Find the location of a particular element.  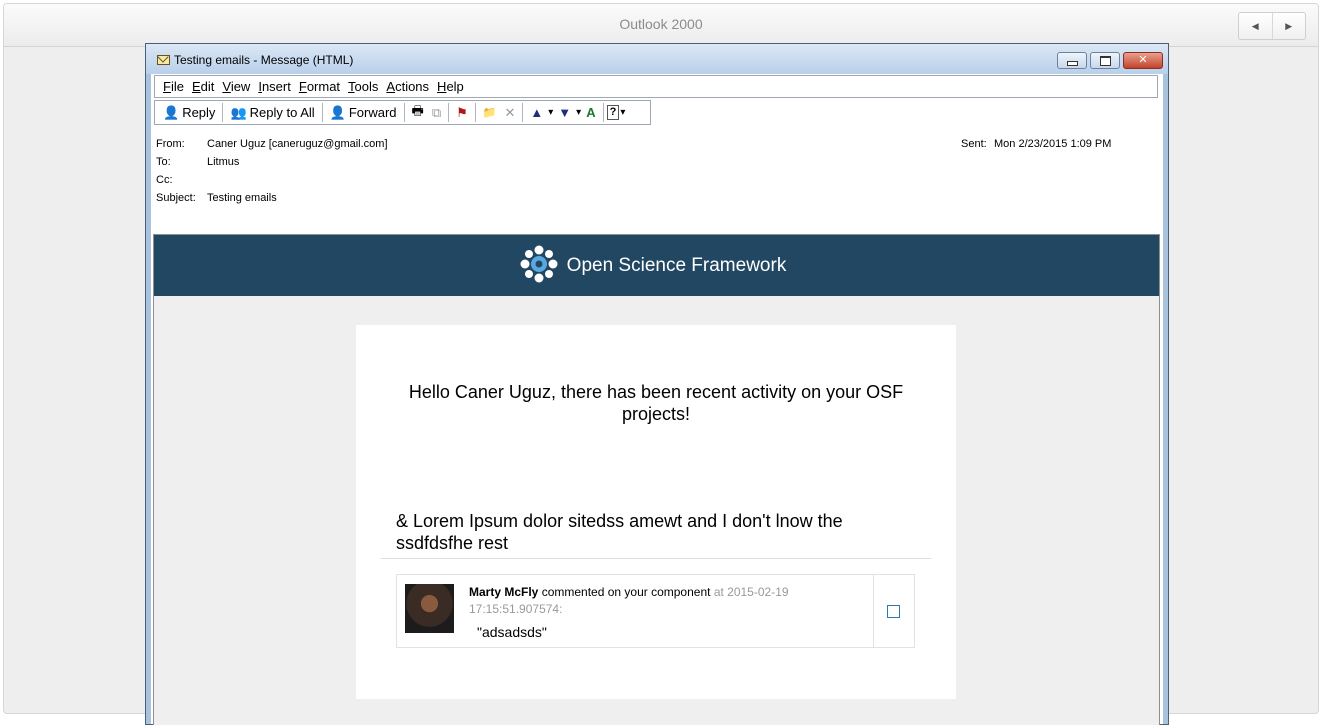

cc-label: Cc: is located at coordinates (164, 180).